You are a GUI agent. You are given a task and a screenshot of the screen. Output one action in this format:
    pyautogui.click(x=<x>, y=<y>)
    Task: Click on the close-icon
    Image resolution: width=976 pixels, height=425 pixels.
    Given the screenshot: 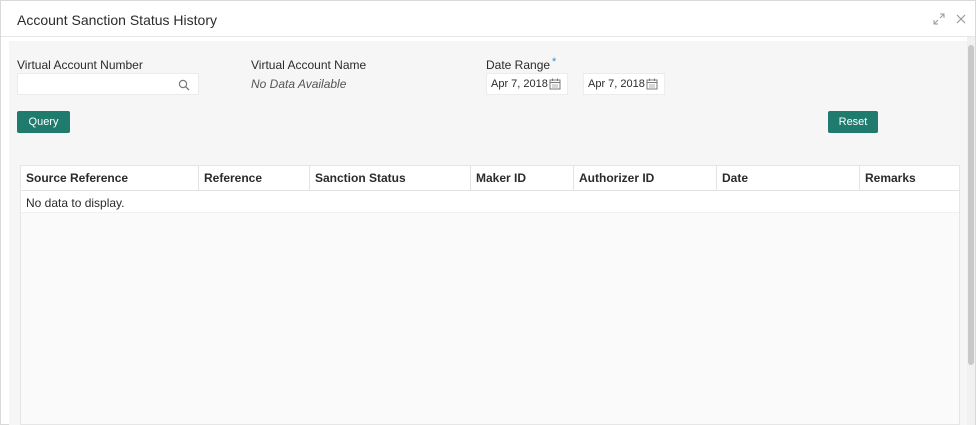 What is the action you would take?
    pyautogui.click(x=961, y=18)
    